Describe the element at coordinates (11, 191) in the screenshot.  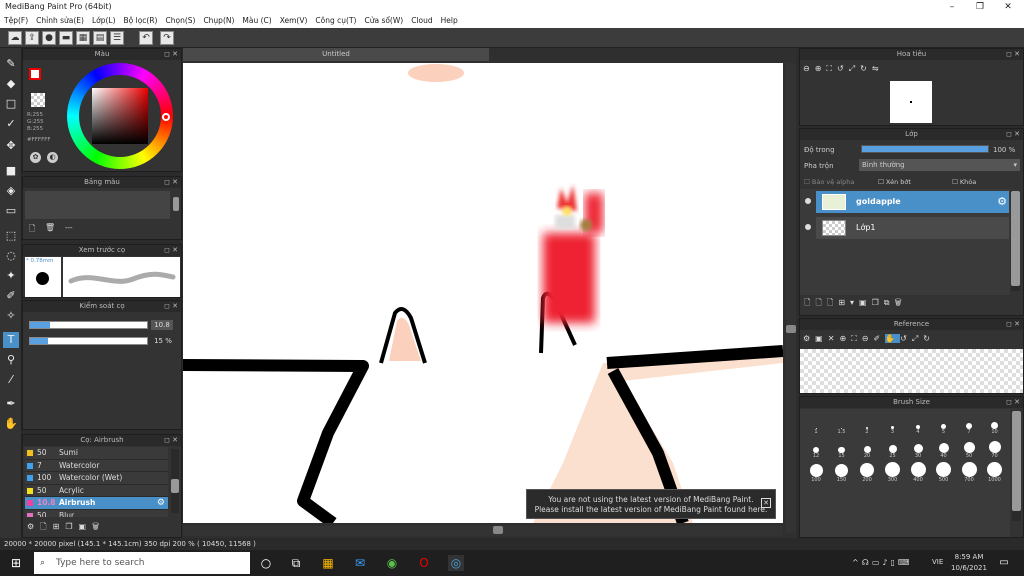
I see `bucket-tool-icon: ◈` at that location.